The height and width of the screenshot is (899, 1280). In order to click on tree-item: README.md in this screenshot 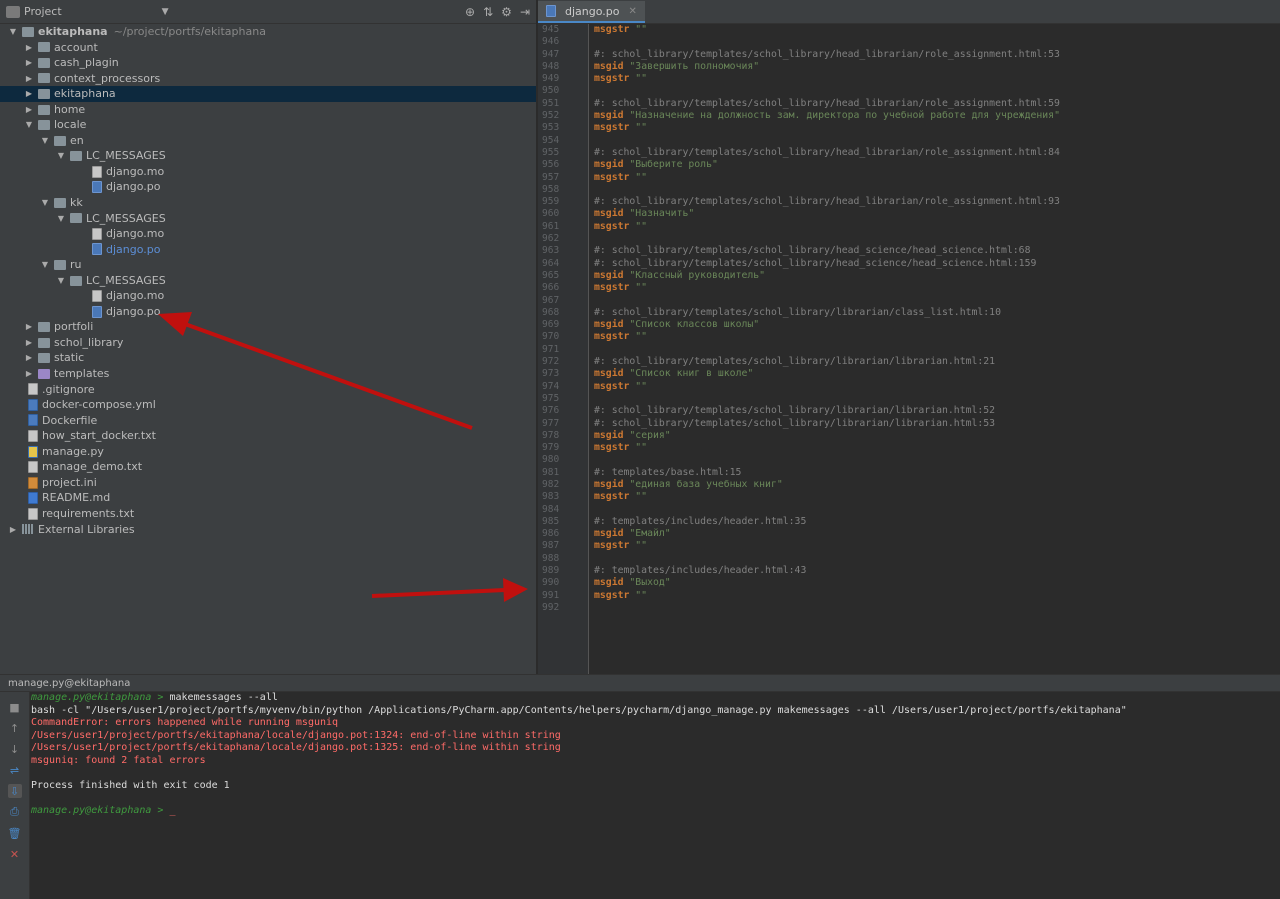, I will do `click(268, 498)`.